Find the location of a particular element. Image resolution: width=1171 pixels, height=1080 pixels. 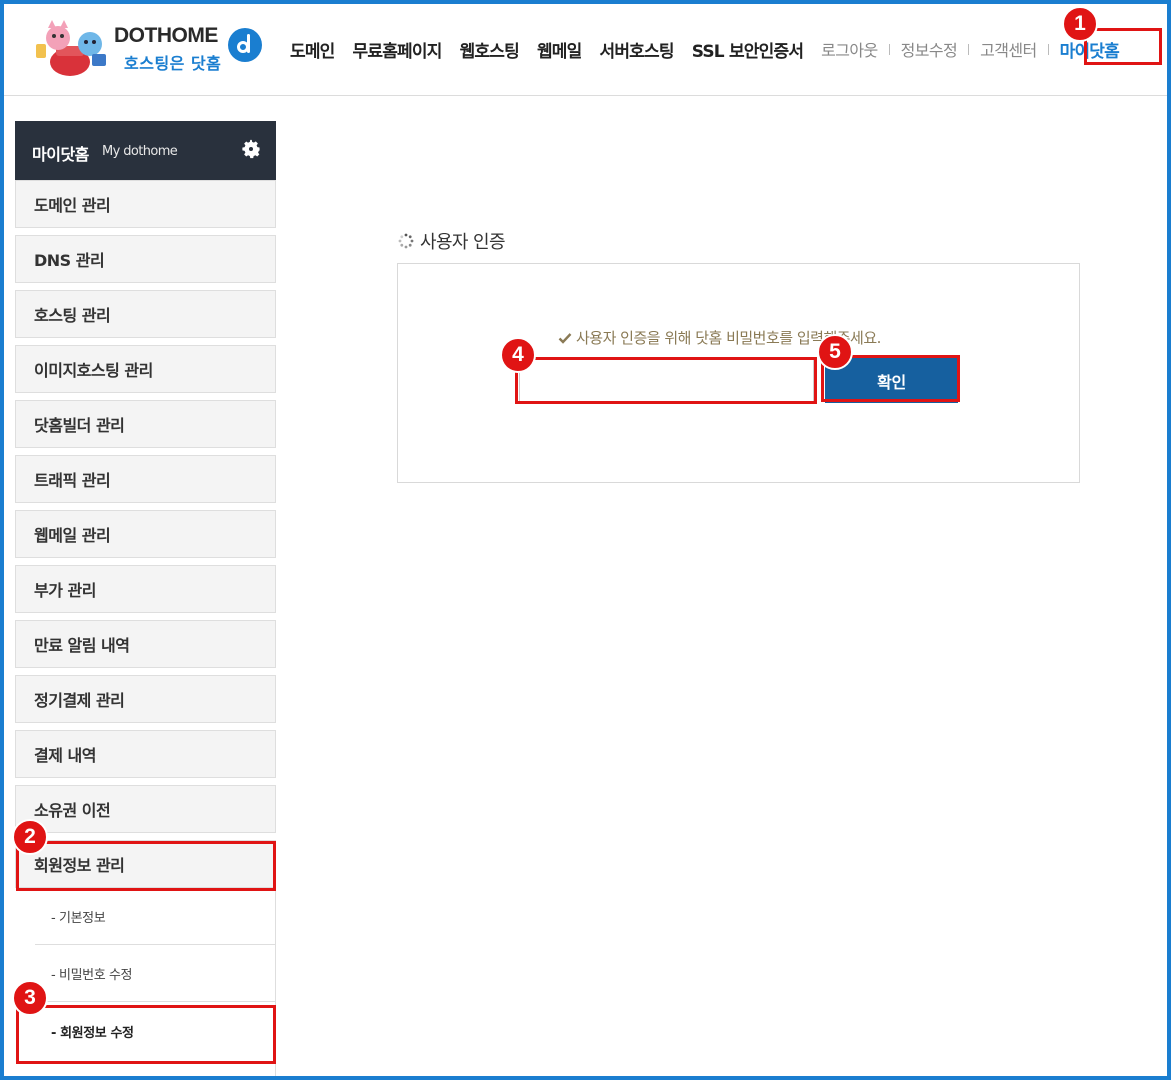

sidebar-header: 마이닷홈 My dothome is located at coordinates (145, 150).